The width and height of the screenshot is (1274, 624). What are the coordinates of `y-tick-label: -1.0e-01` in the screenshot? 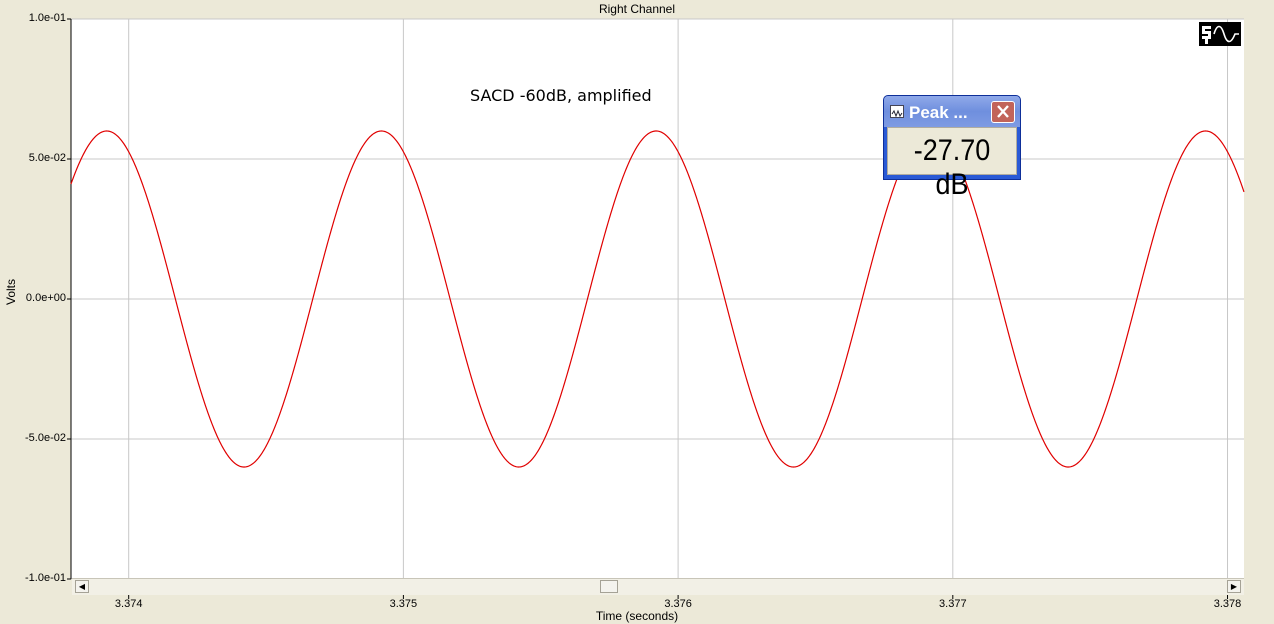 It's located at (45, 578).